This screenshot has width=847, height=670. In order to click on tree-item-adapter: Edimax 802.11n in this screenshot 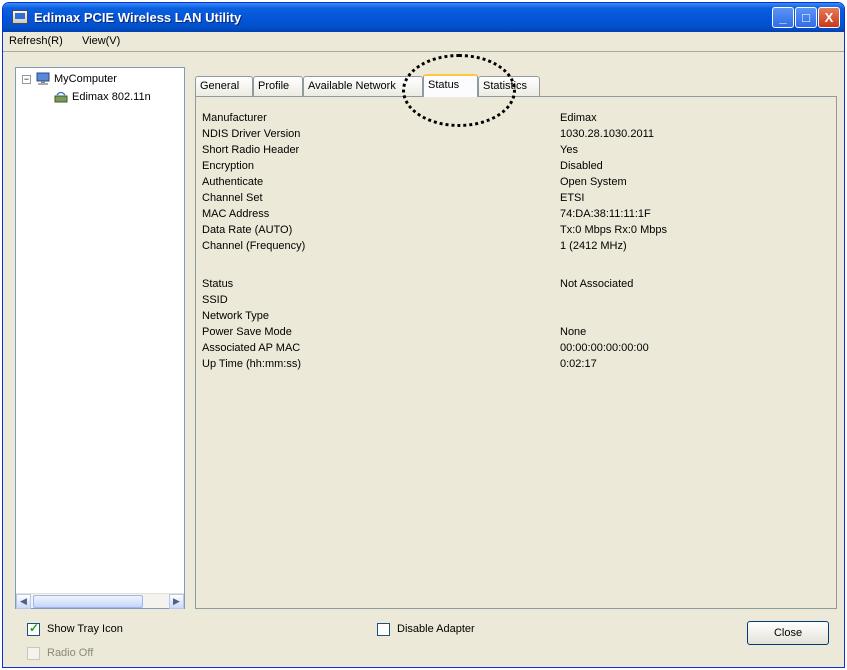, I will do `click(111, 97)`.